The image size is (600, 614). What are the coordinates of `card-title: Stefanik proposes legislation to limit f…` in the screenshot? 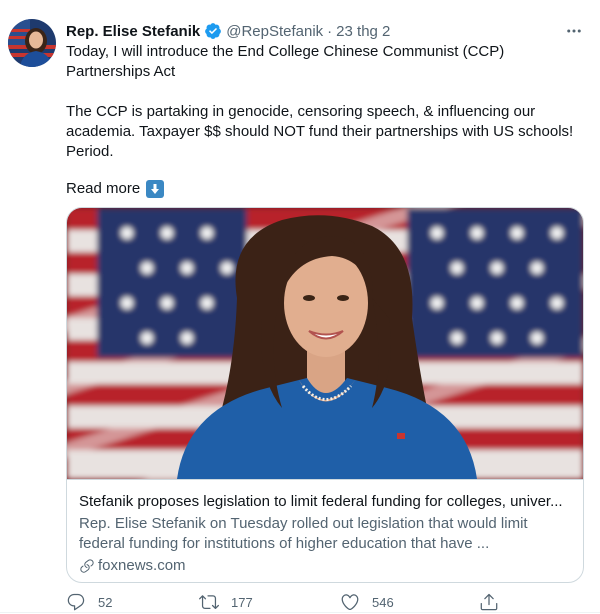 It's located at (321, 501).